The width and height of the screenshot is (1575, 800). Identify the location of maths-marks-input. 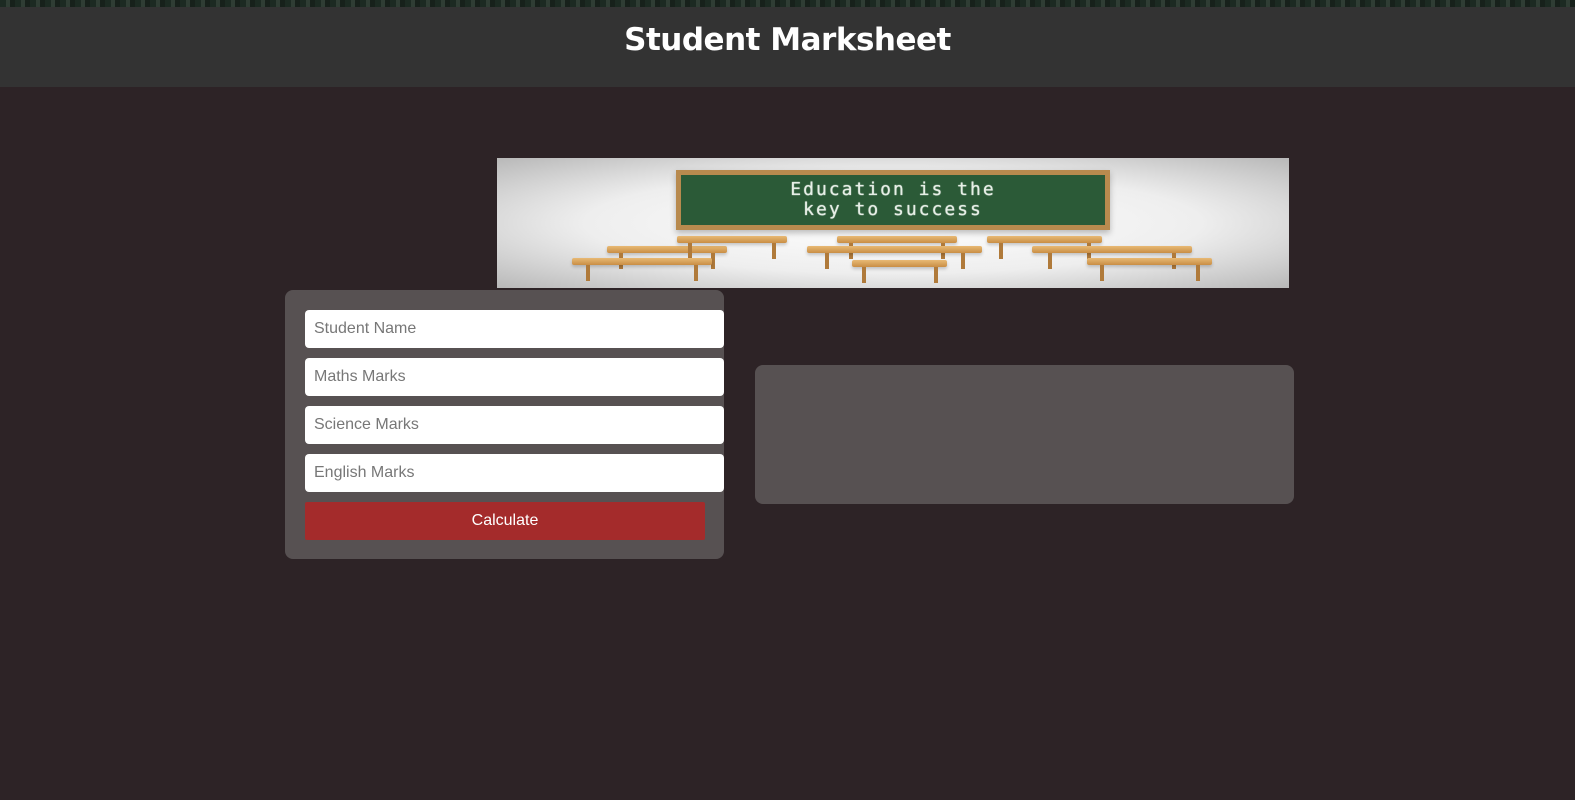
(514, 377).